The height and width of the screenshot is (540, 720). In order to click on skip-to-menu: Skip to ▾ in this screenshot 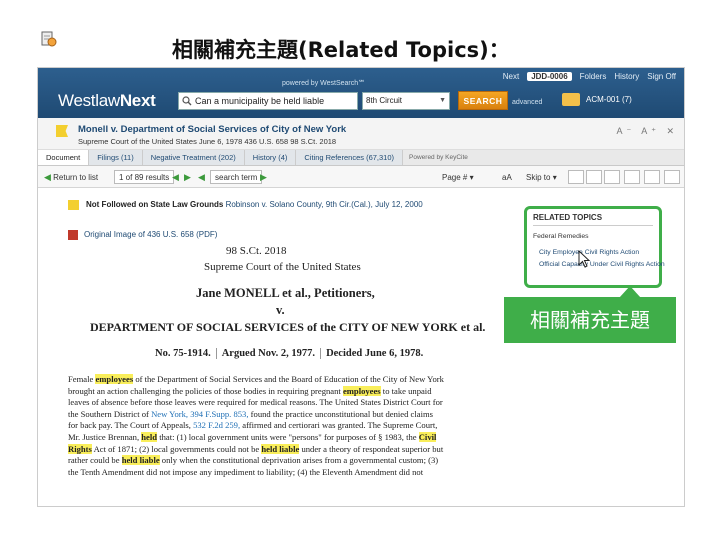, I will do `click(541, 177)`.